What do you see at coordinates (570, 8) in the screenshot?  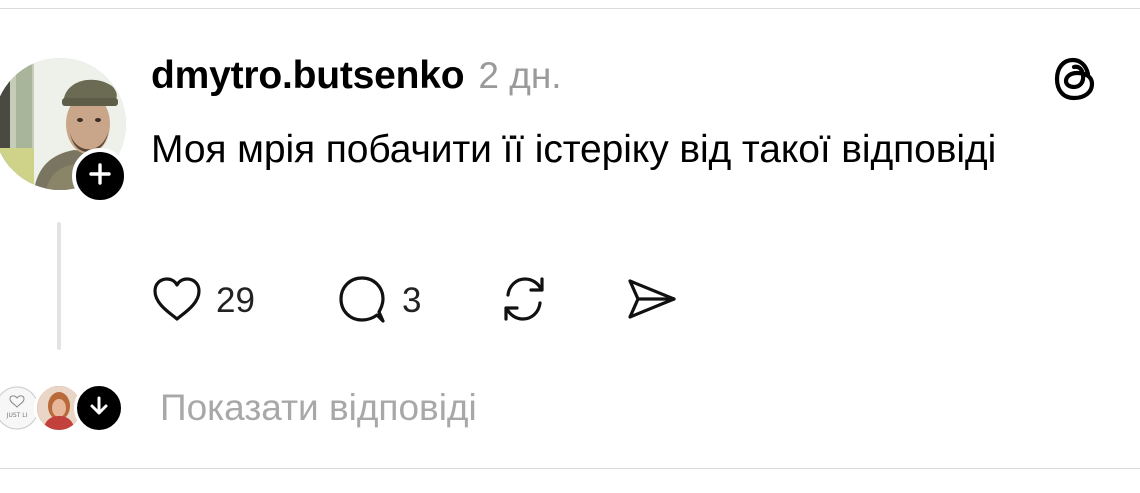 I see `top-divider` at bounding box center [570, 8].